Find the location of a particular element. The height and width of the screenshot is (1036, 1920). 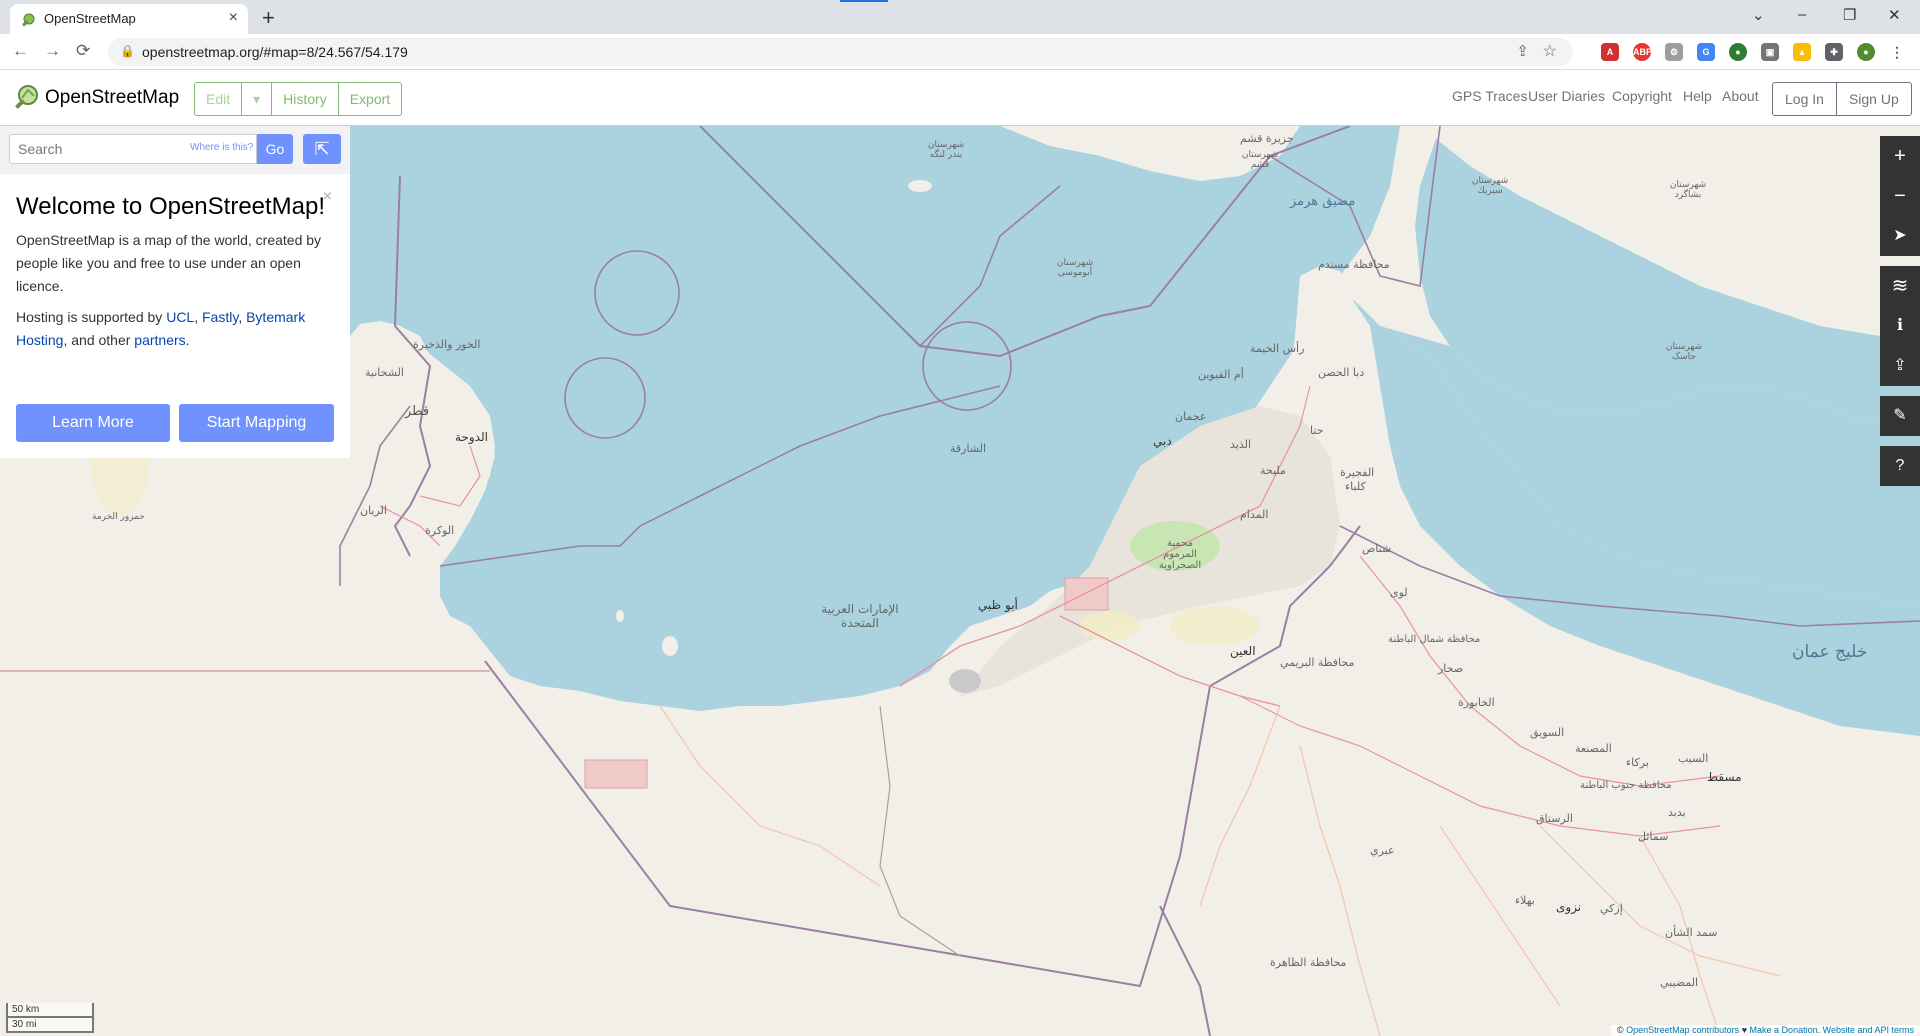

forward-button: → is located at coordinates (52, 51).